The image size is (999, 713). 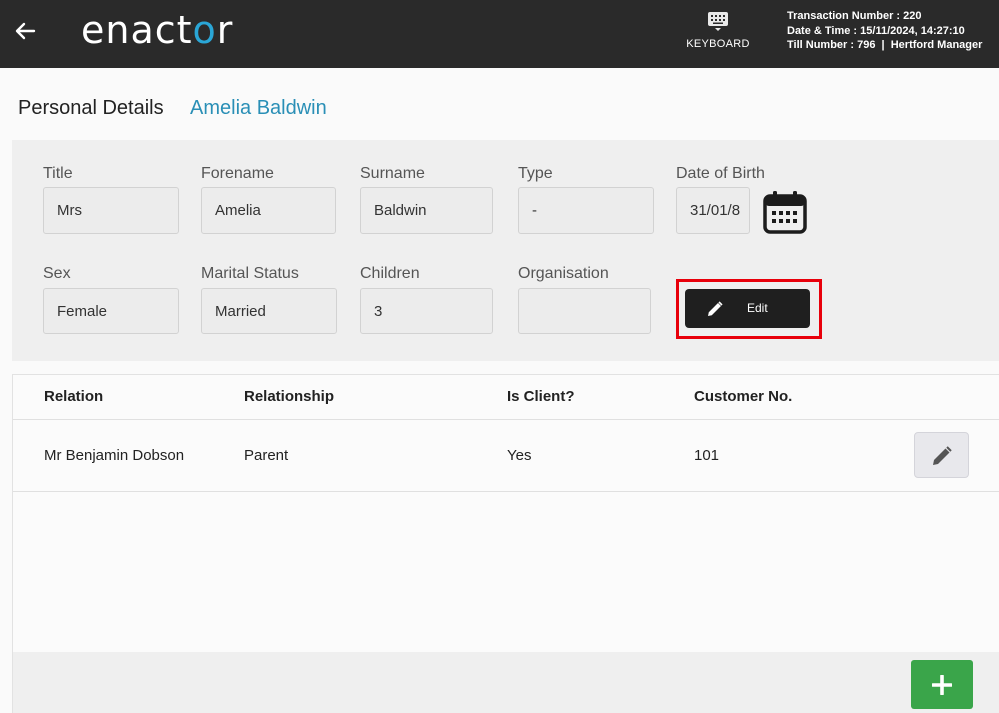 I want to click on column-header-relation: Relation, so click(x=74, y=396).